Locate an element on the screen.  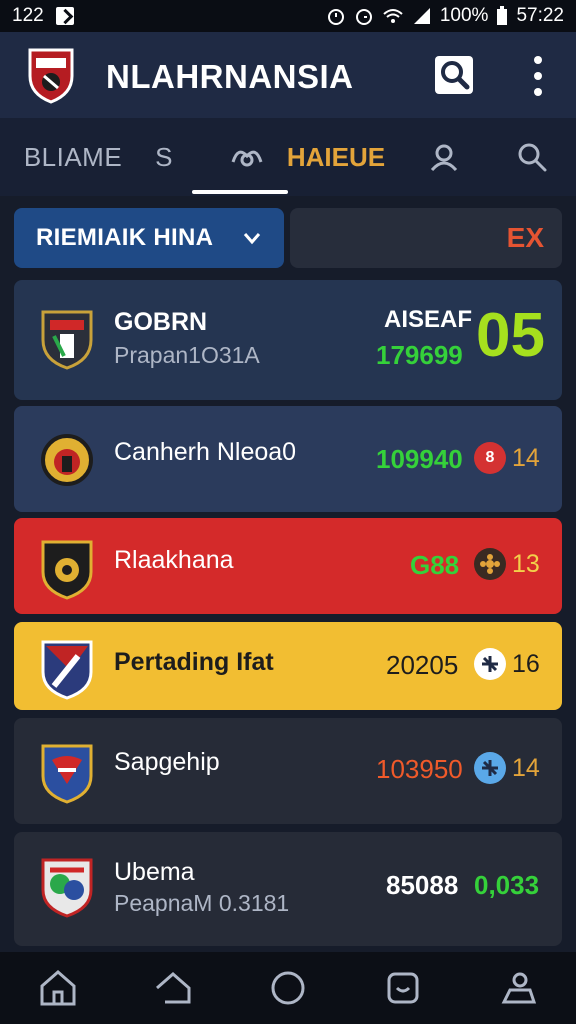
team-name: GOBRN is located at coordinates (161, 322).